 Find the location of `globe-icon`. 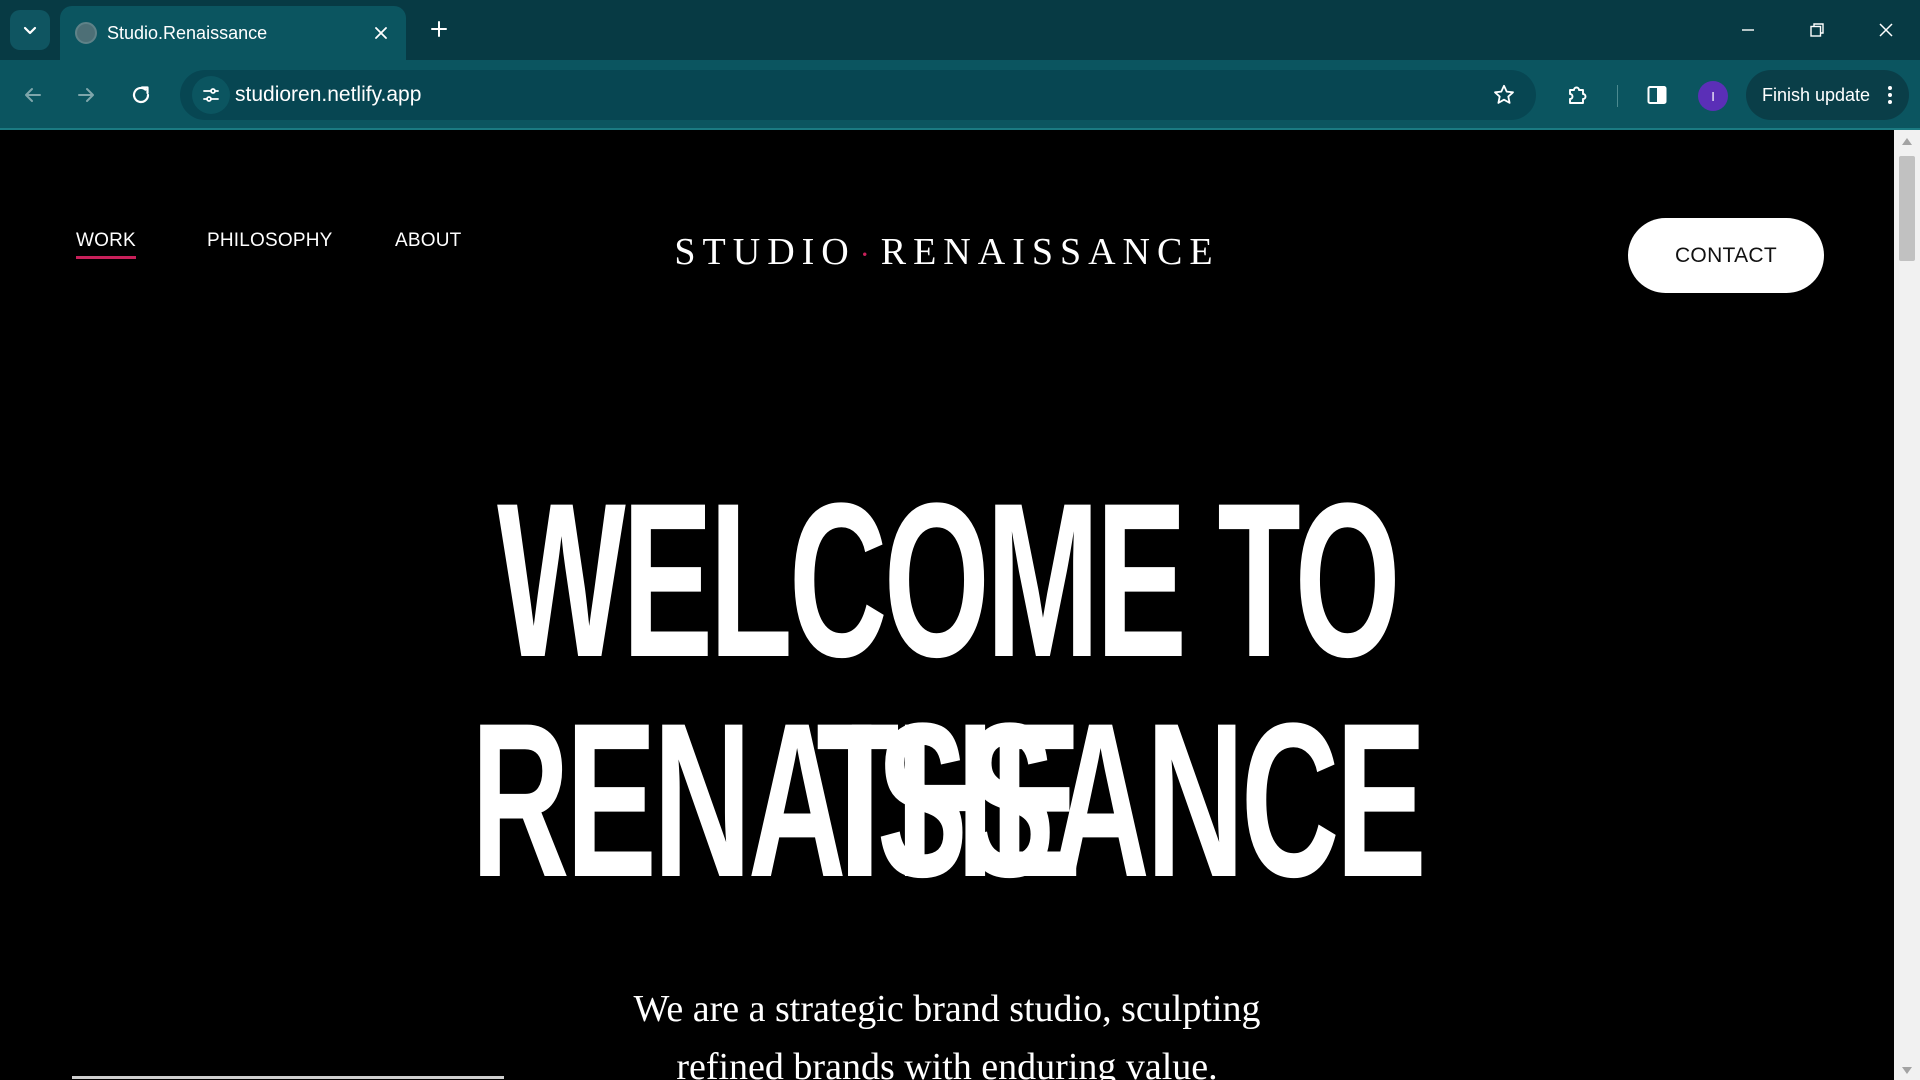

globe-icon is located at coordinates (86, 33).